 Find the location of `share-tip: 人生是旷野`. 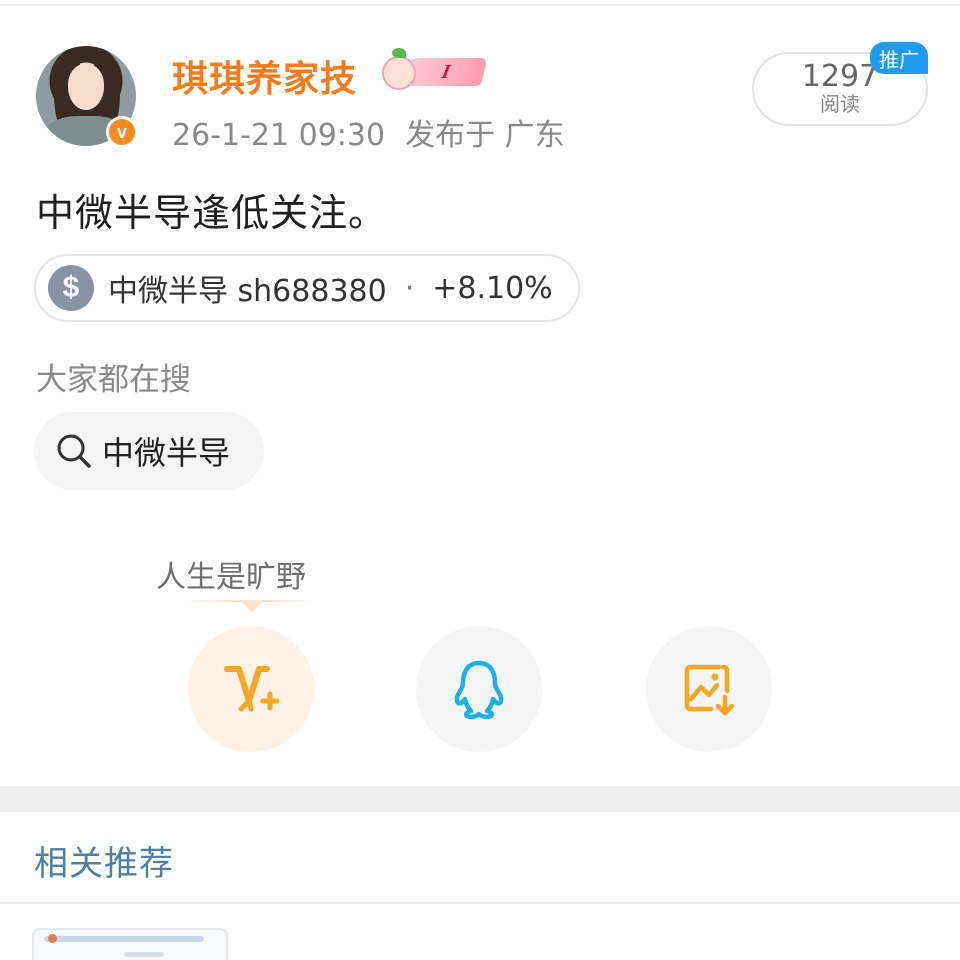

share-tip: 人生是旷野 is located at coordinates (231, 577).